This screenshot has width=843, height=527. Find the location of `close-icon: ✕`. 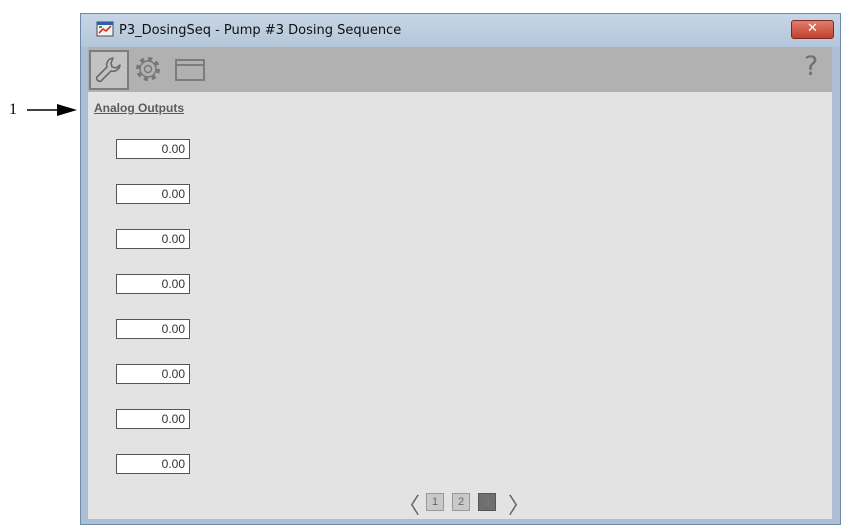

close-icon: ✕ is located at coordinates (812, 28).